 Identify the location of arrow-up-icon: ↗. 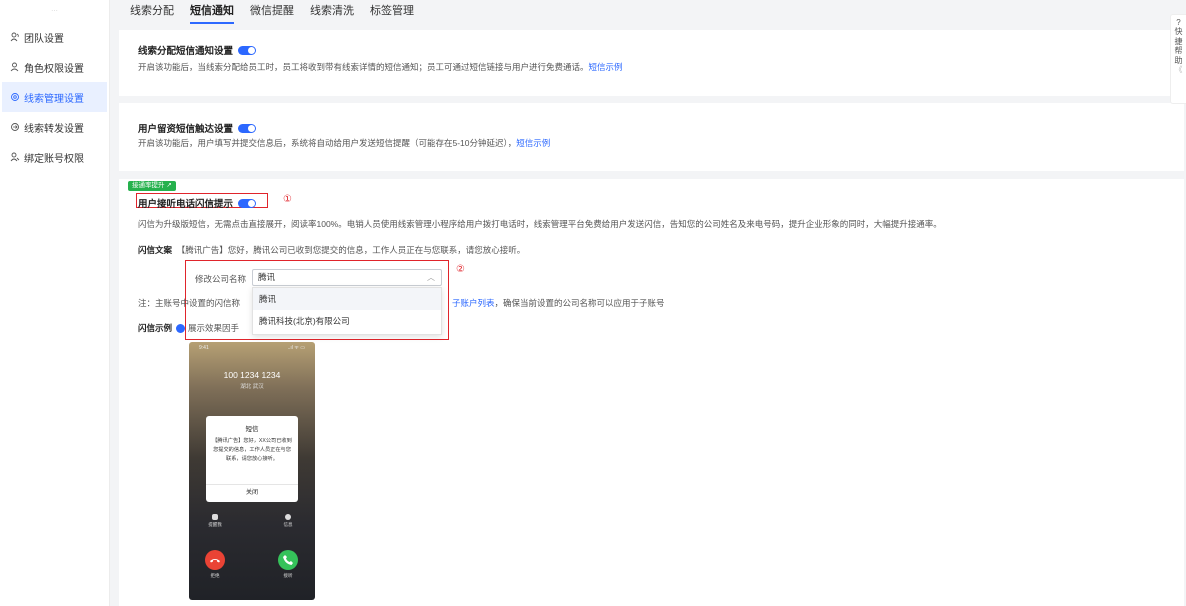
(169, 185).